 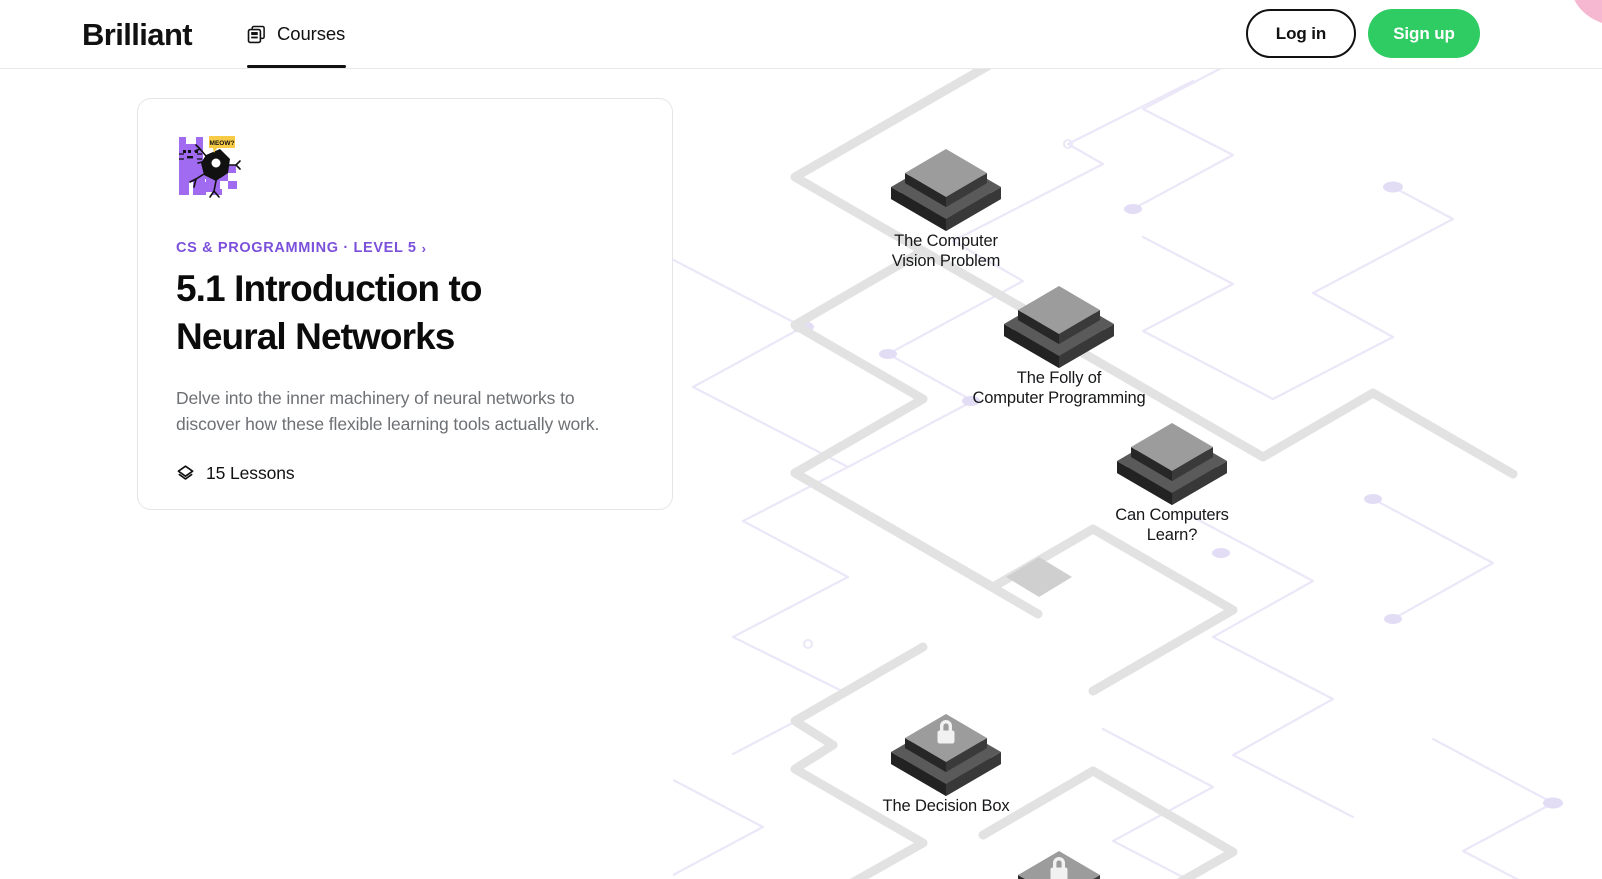 I want to click on nav-item-courses-label: Courses, so click(x=311, y=33).